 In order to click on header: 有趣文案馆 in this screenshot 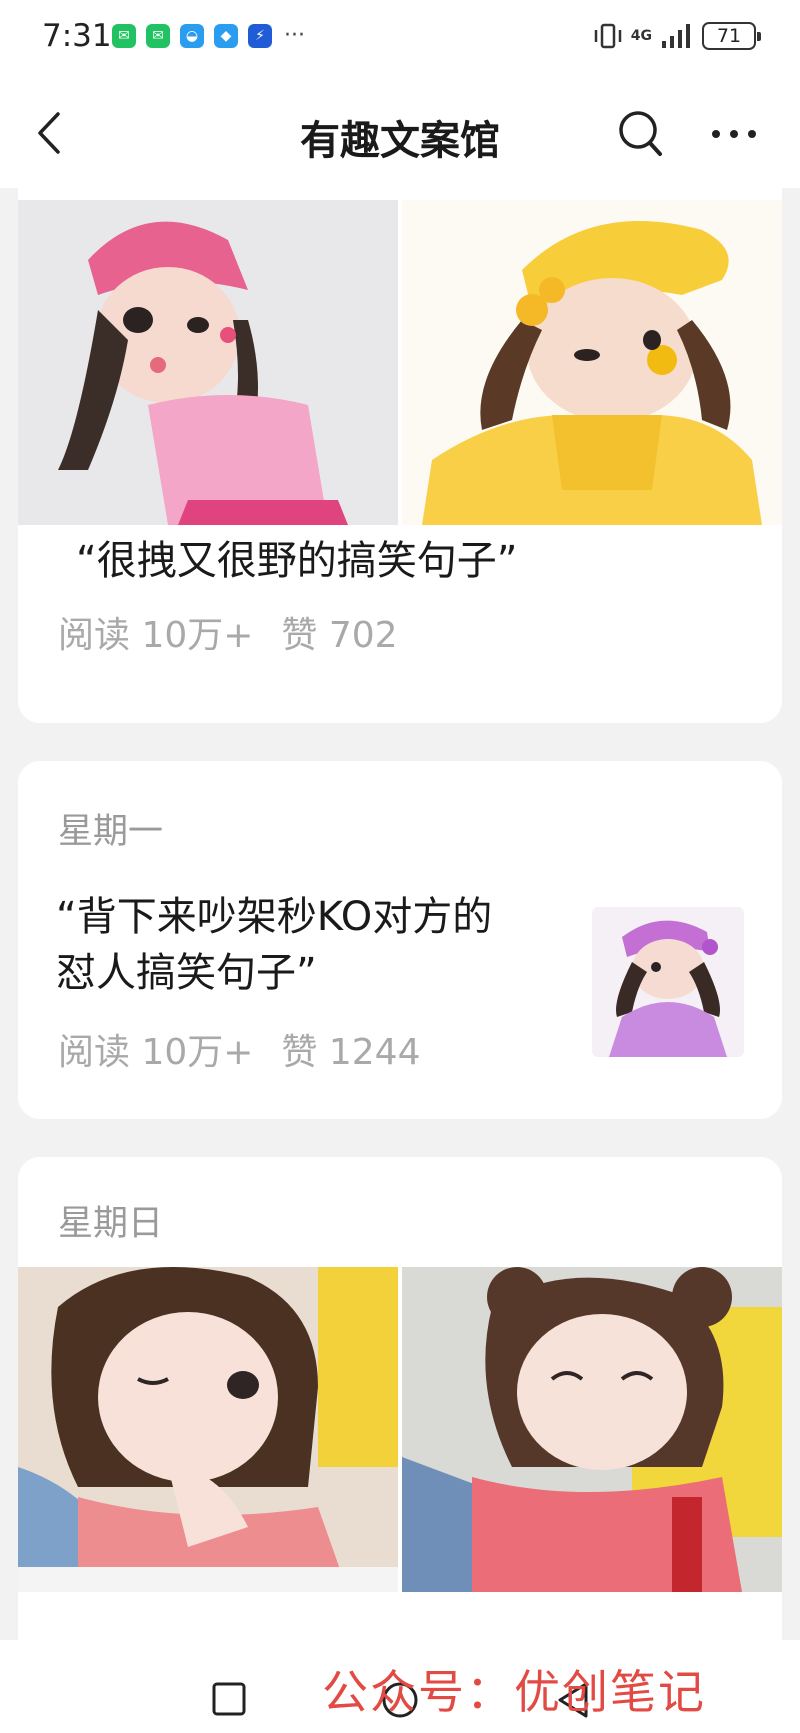, I will do `click(400, 133)`.